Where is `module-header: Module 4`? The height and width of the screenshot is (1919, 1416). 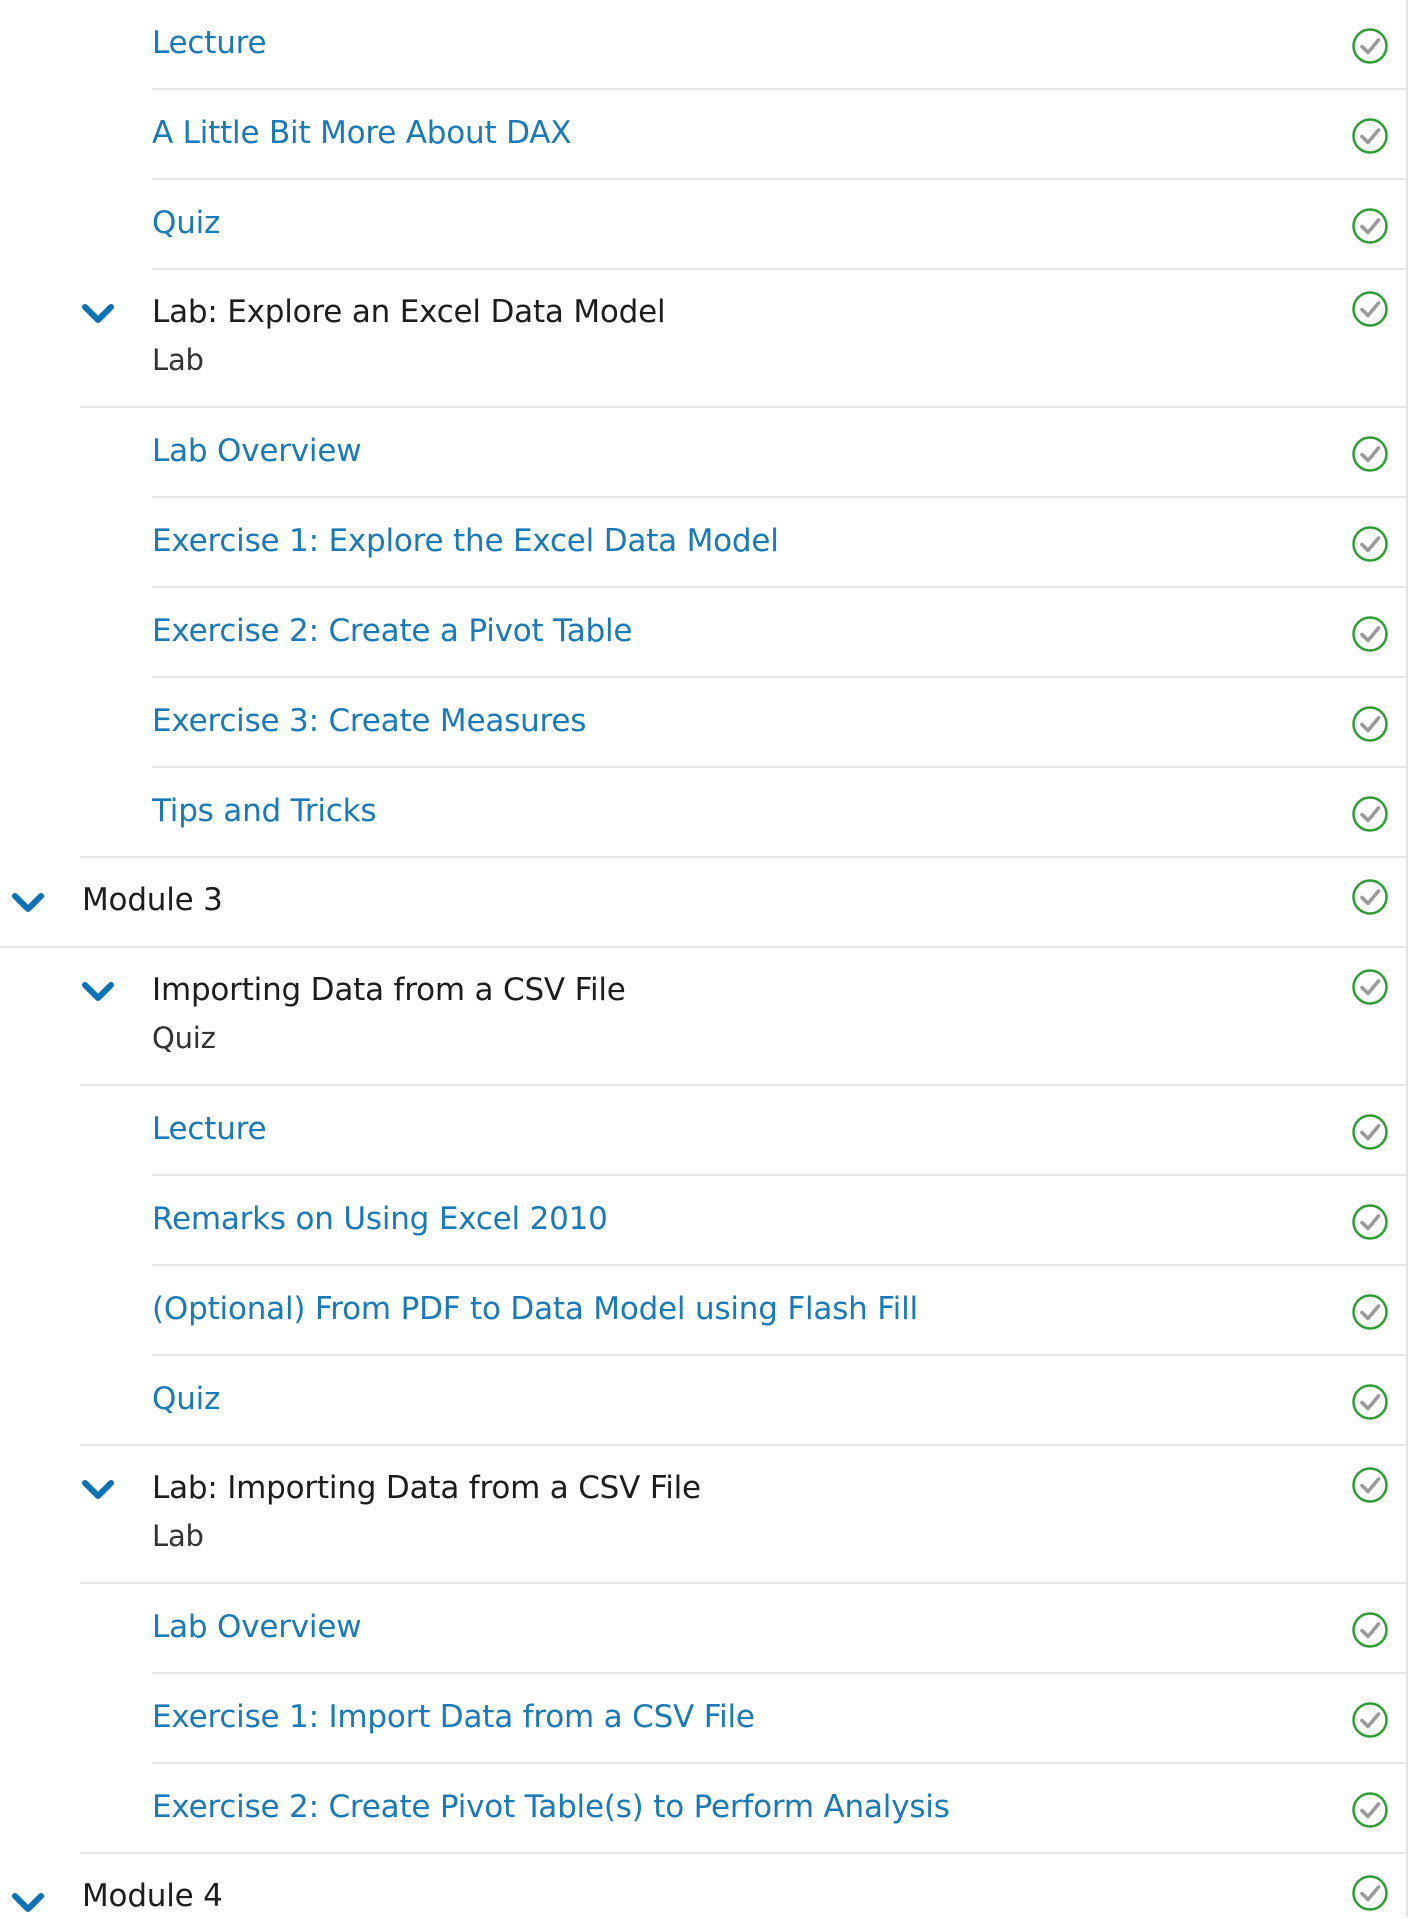
module-header: Module 4 is located at coordinates (703, 1885).